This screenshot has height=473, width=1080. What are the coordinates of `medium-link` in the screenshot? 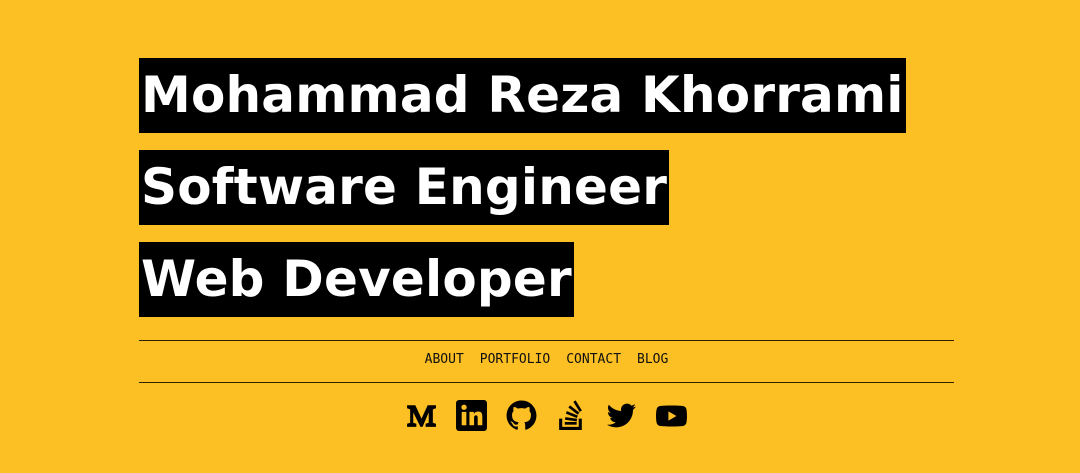 It's located at (421, 415).